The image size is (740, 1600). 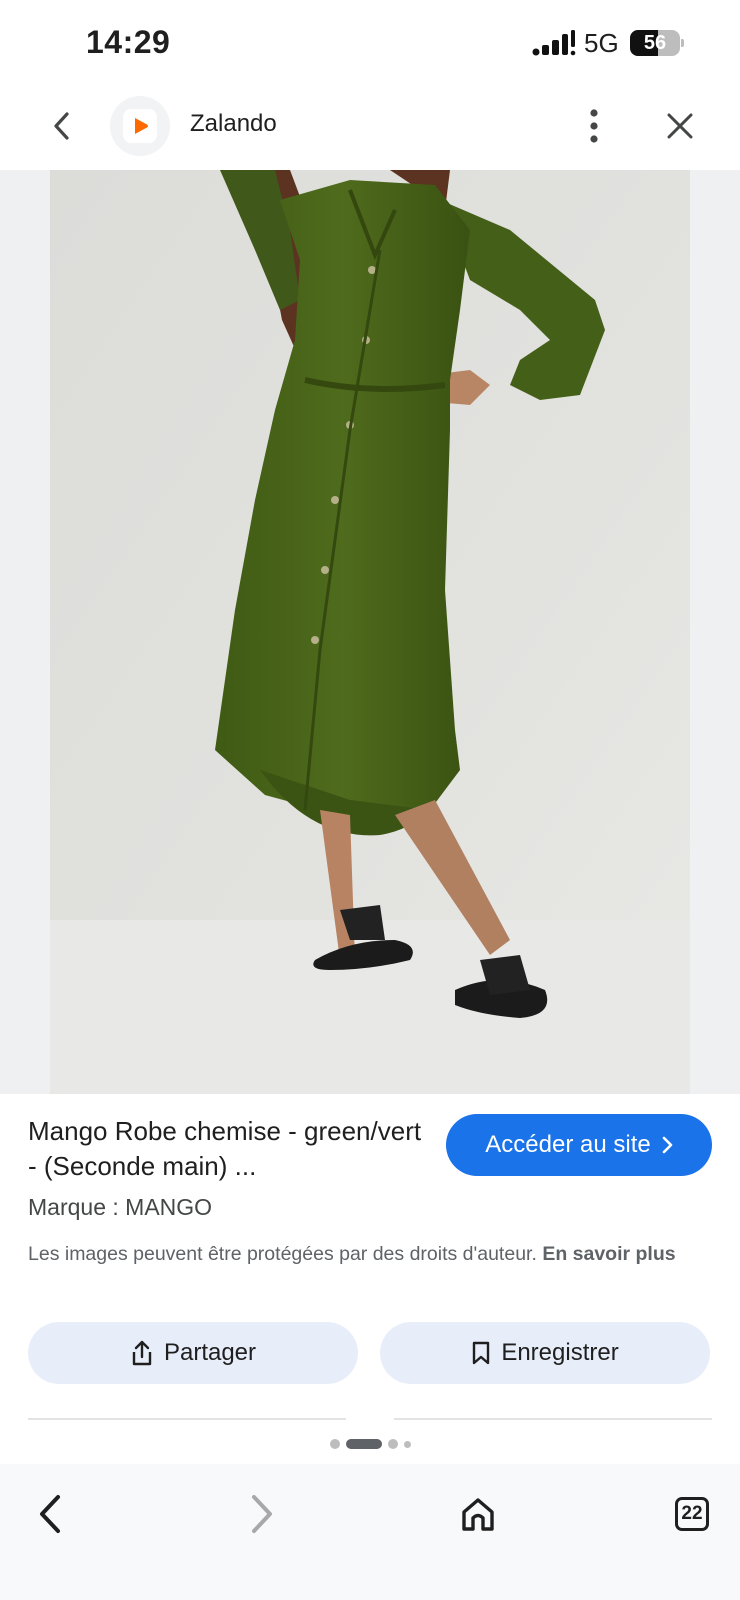 I want to click on more-options-button, so click(x=594, y=126).